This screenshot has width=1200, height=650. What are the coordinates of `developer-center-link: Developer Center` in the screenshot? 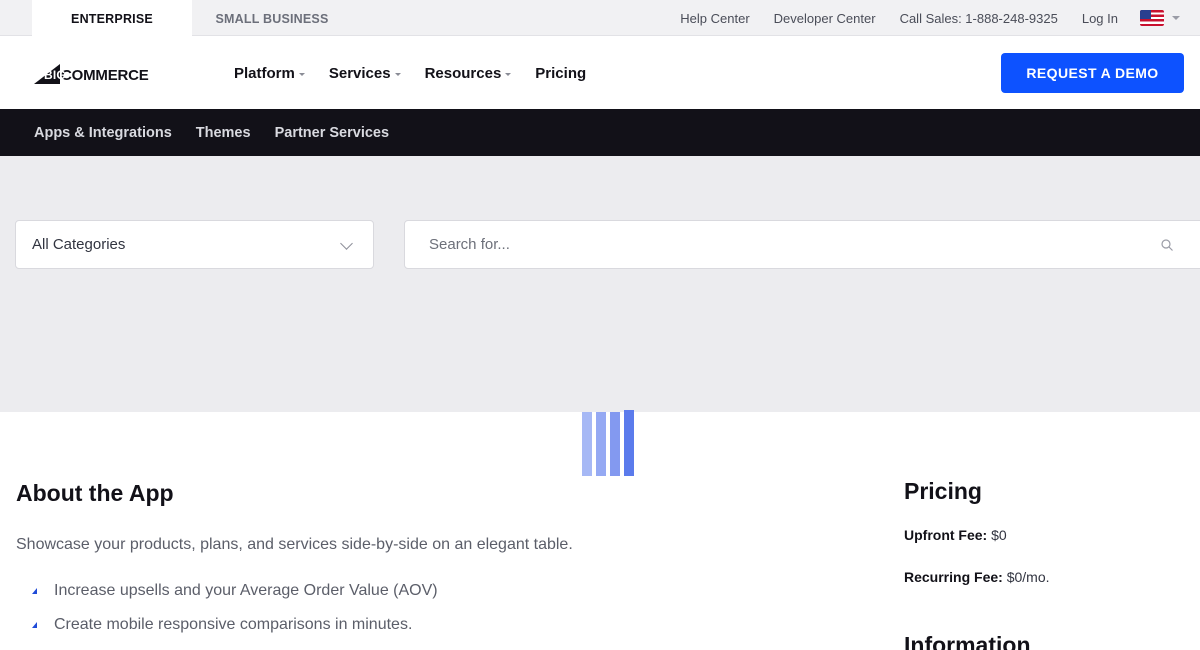 It's located at (825, 18).